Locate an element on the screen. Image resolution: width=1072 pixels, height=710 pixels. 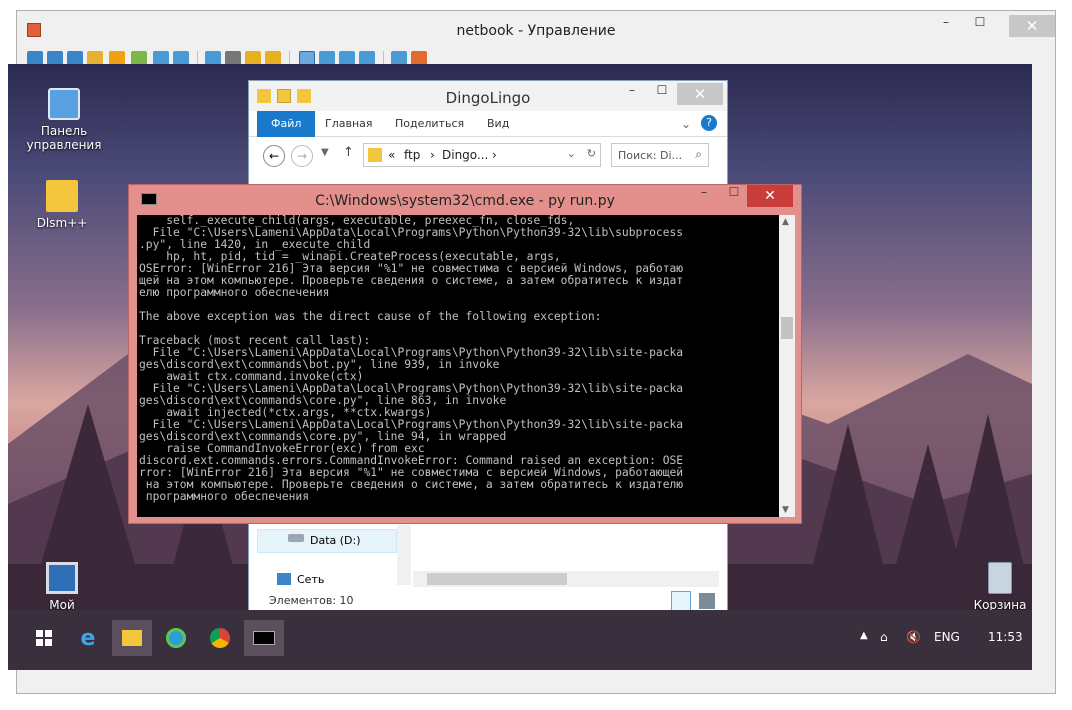
desktop-icon-label: Мой компьютер is located at coordinates (62, 604).